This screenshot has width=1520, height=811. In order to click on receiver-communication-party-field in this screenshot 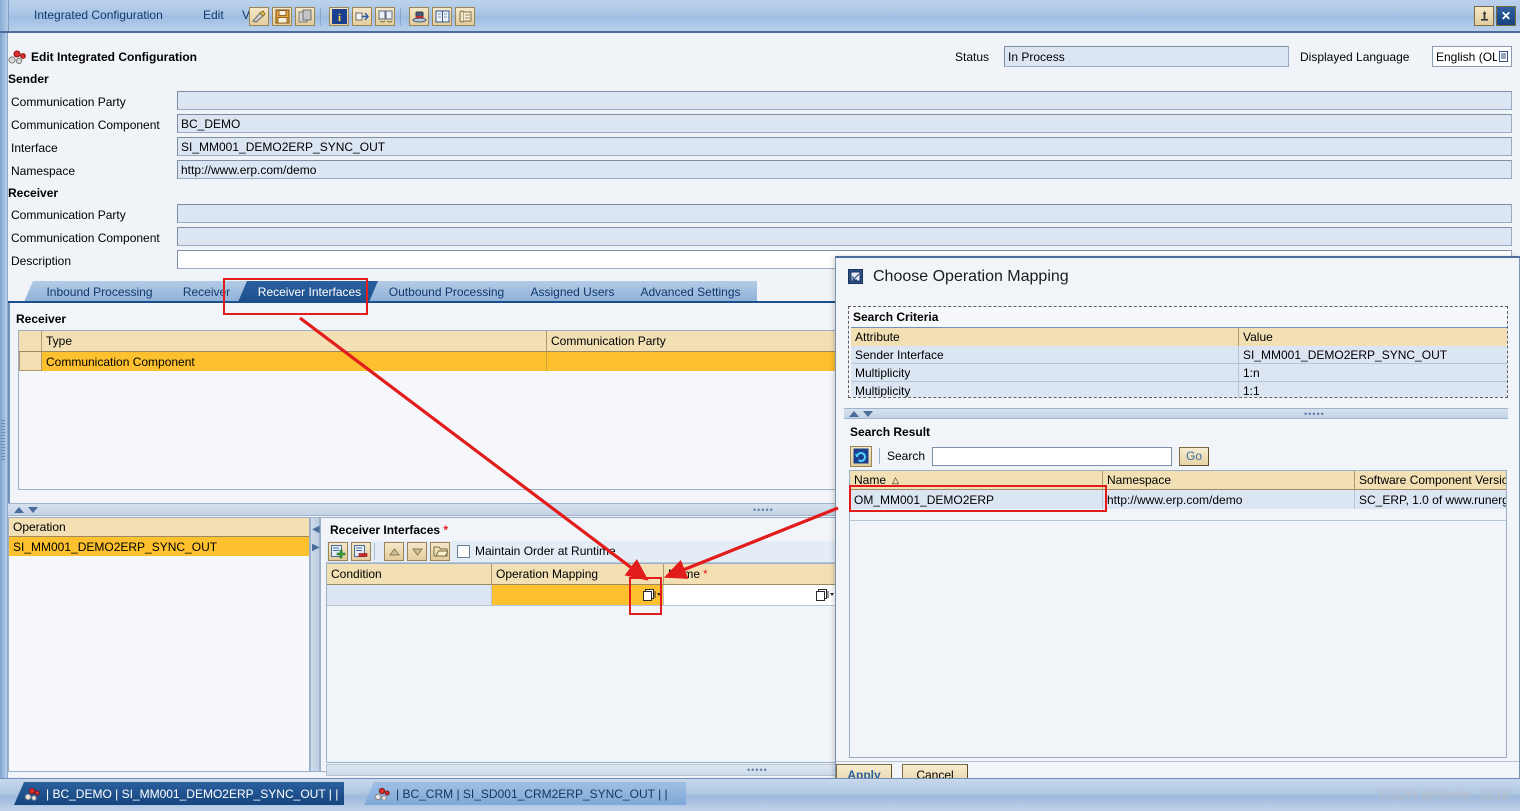, I will do `click(844, 213)`.